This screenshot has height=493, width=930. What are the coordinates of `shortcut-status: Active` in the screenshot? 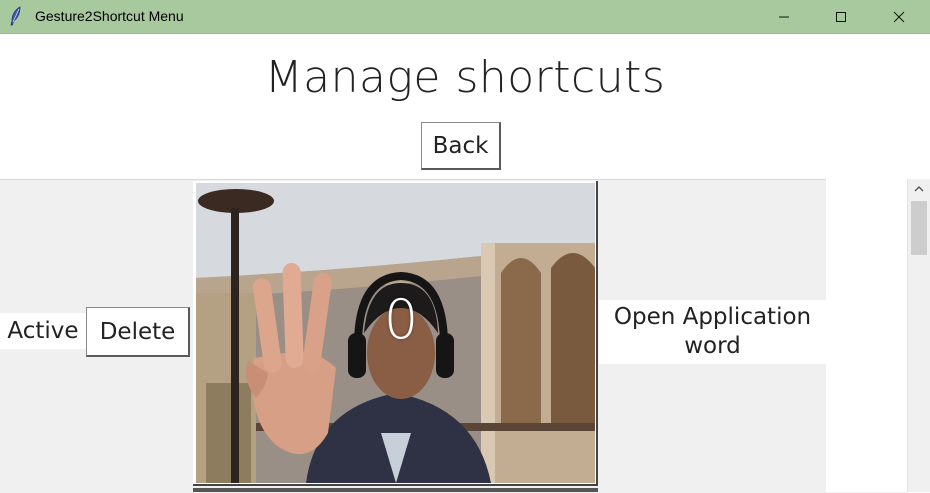 It's located at (43, 331).